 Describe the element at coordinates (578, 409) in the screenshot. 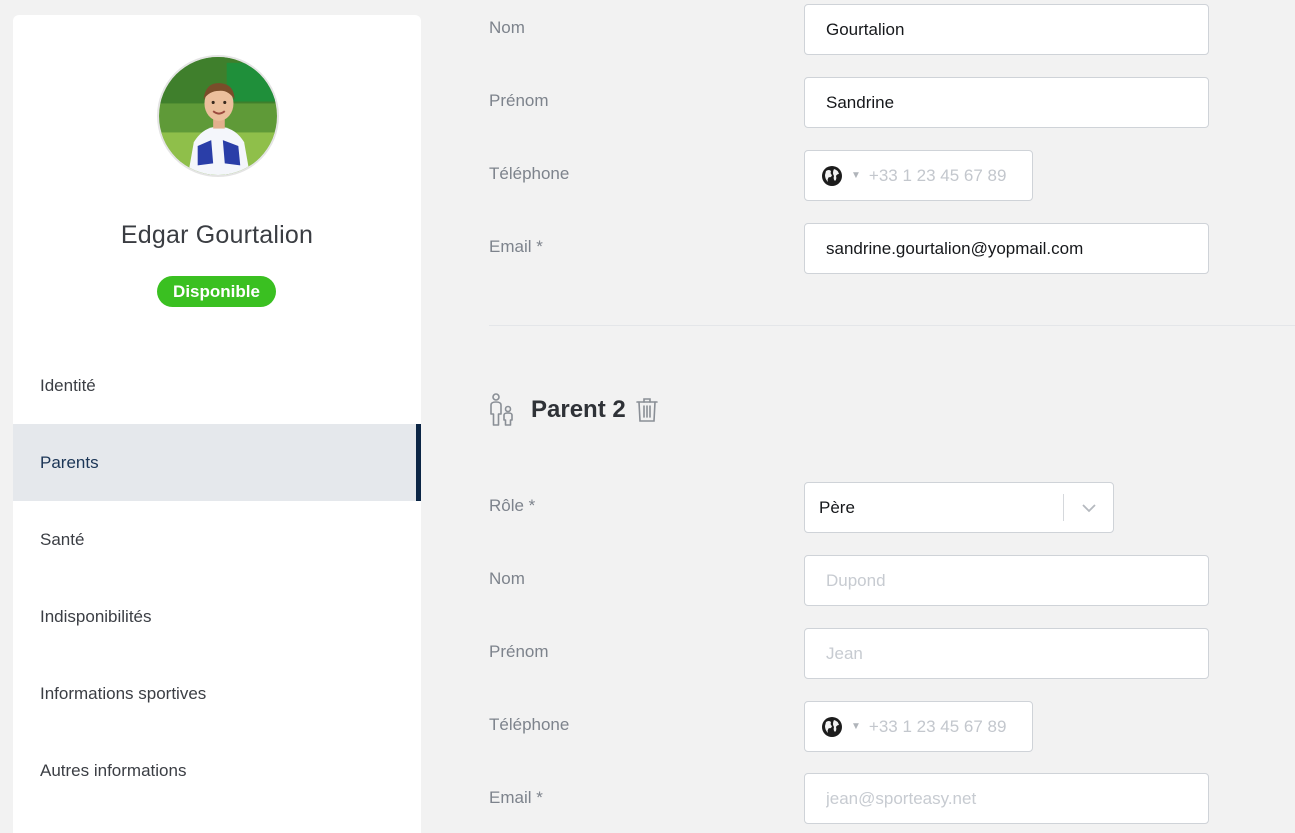

I see `parent2-title: Parent 2` at that location.